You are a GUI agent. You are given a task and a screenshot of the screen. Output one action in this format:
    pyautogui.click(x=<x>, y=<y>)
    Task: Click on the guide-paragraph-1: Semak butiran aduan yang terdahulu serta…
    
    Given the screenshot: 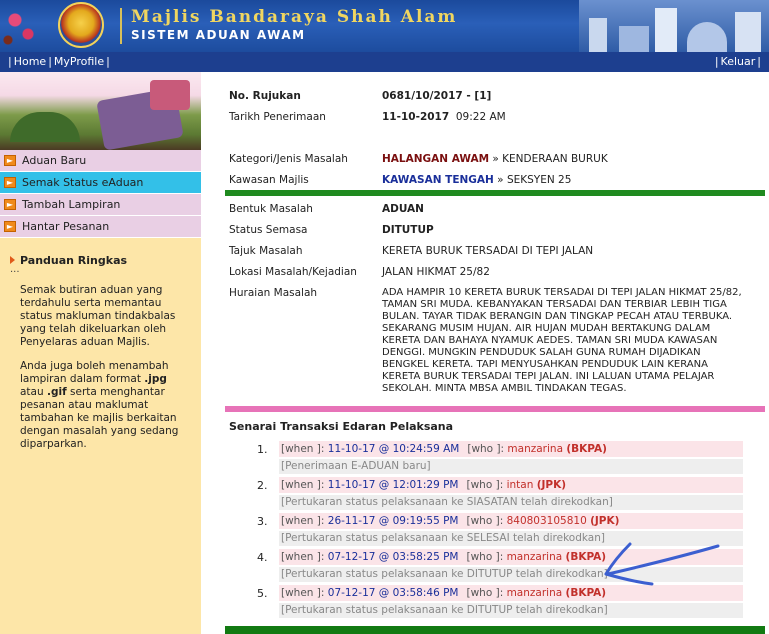 What is the action you would take?
    pyautogui.click(x=98, y=316)
    